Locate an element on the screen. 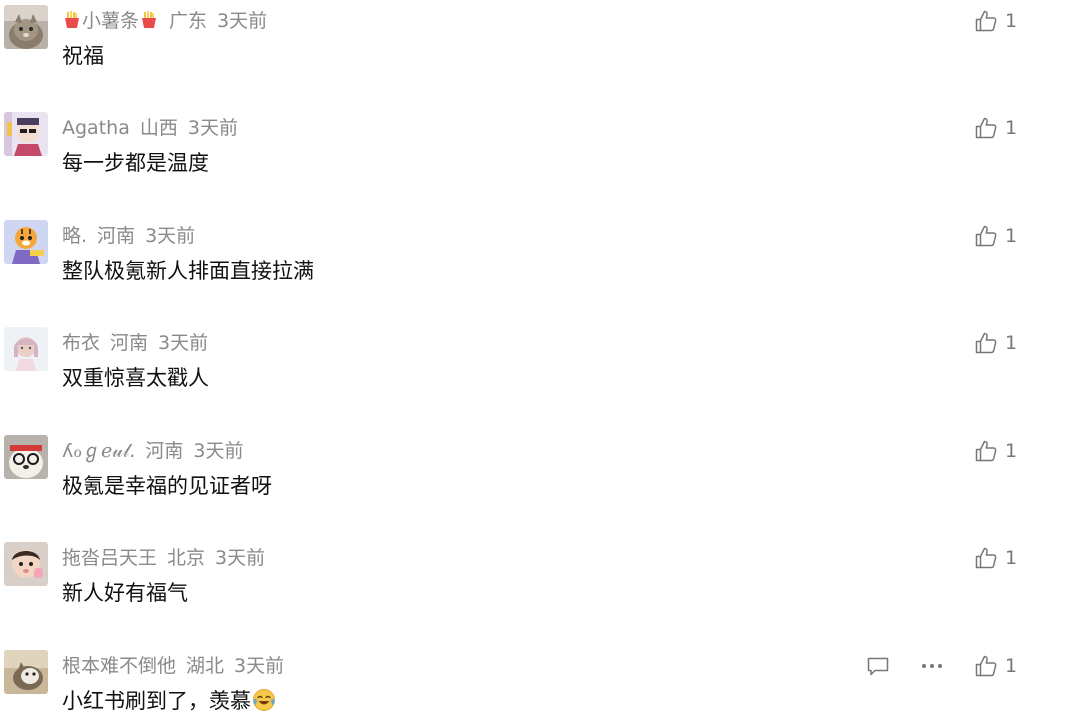  comment-meta: Agatha 山西 3天前 is located at coordinates (155, 128).